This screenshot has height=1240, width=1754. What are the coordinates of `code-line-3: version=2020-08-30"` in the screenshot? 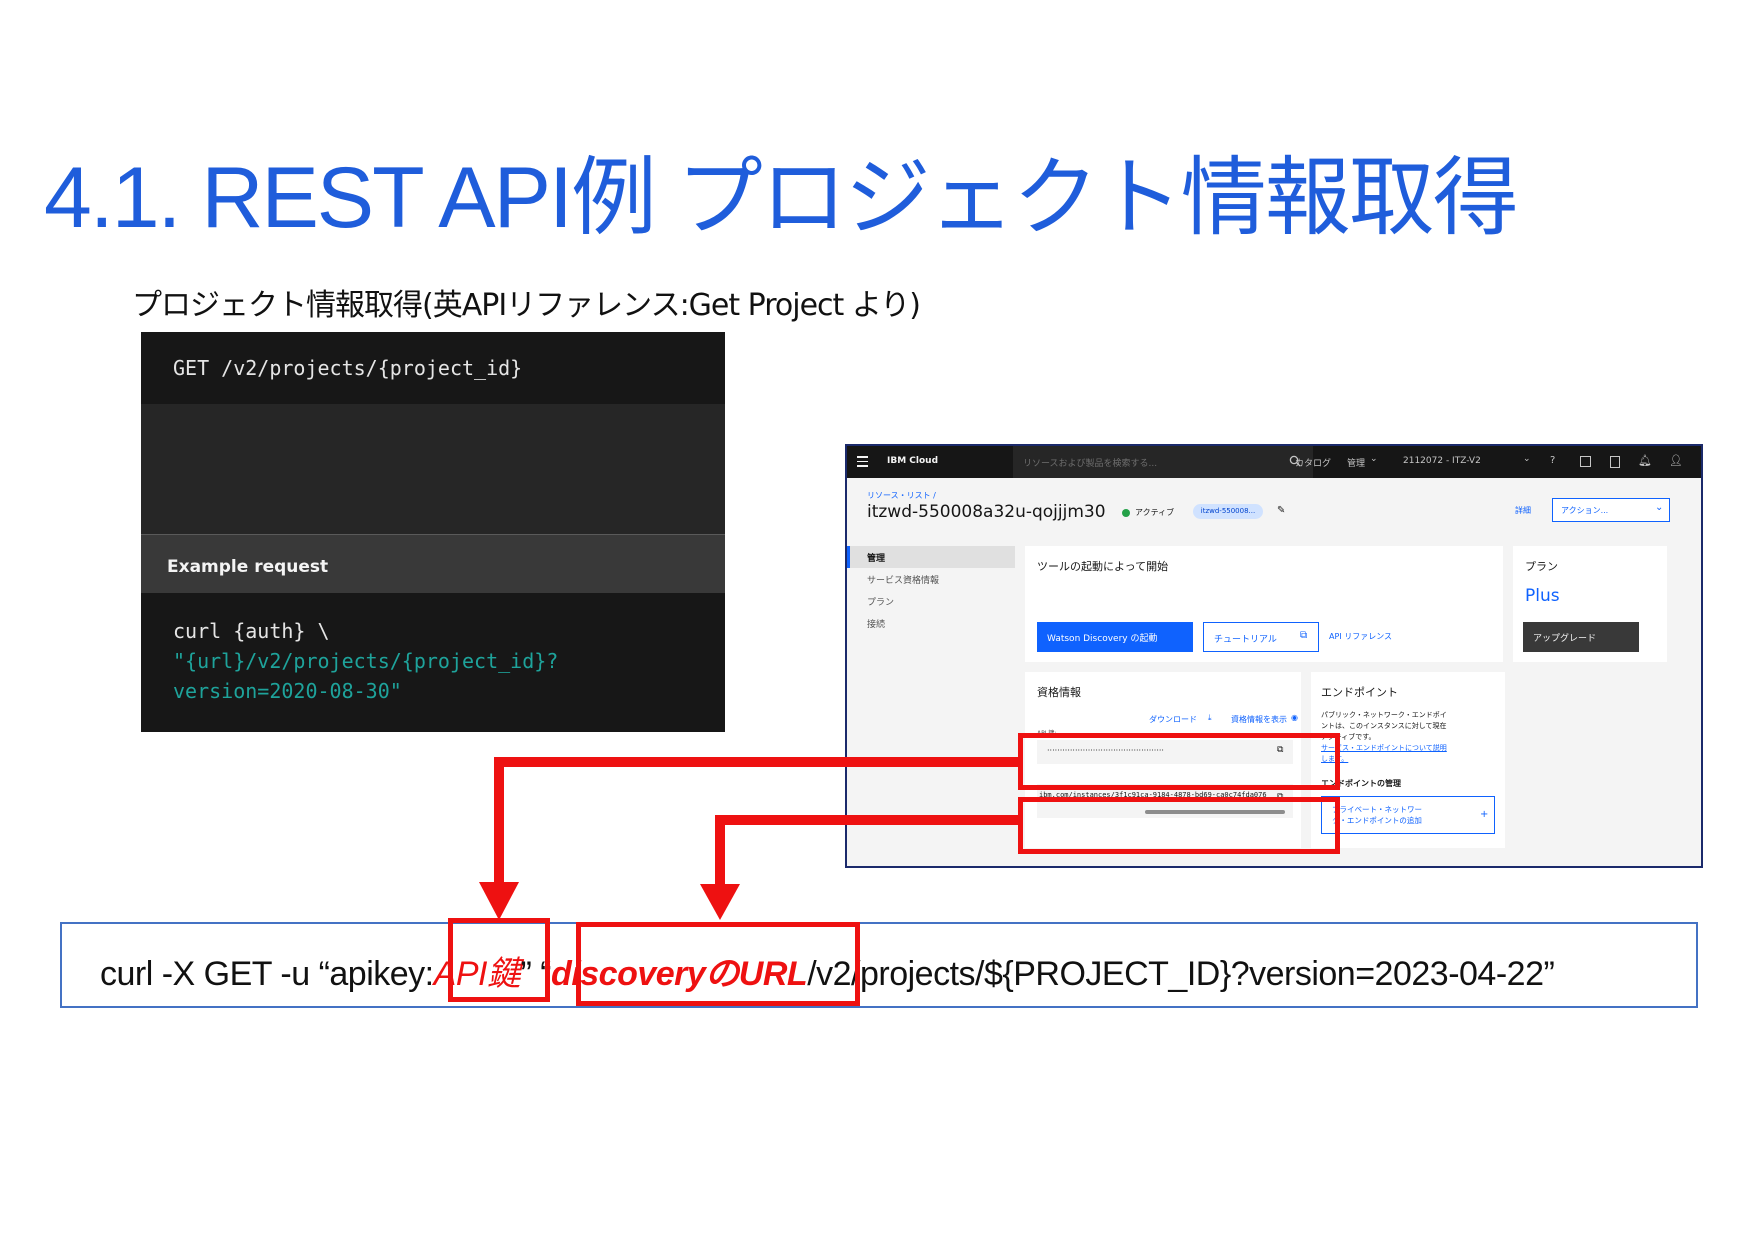 It's located at (287, 691).